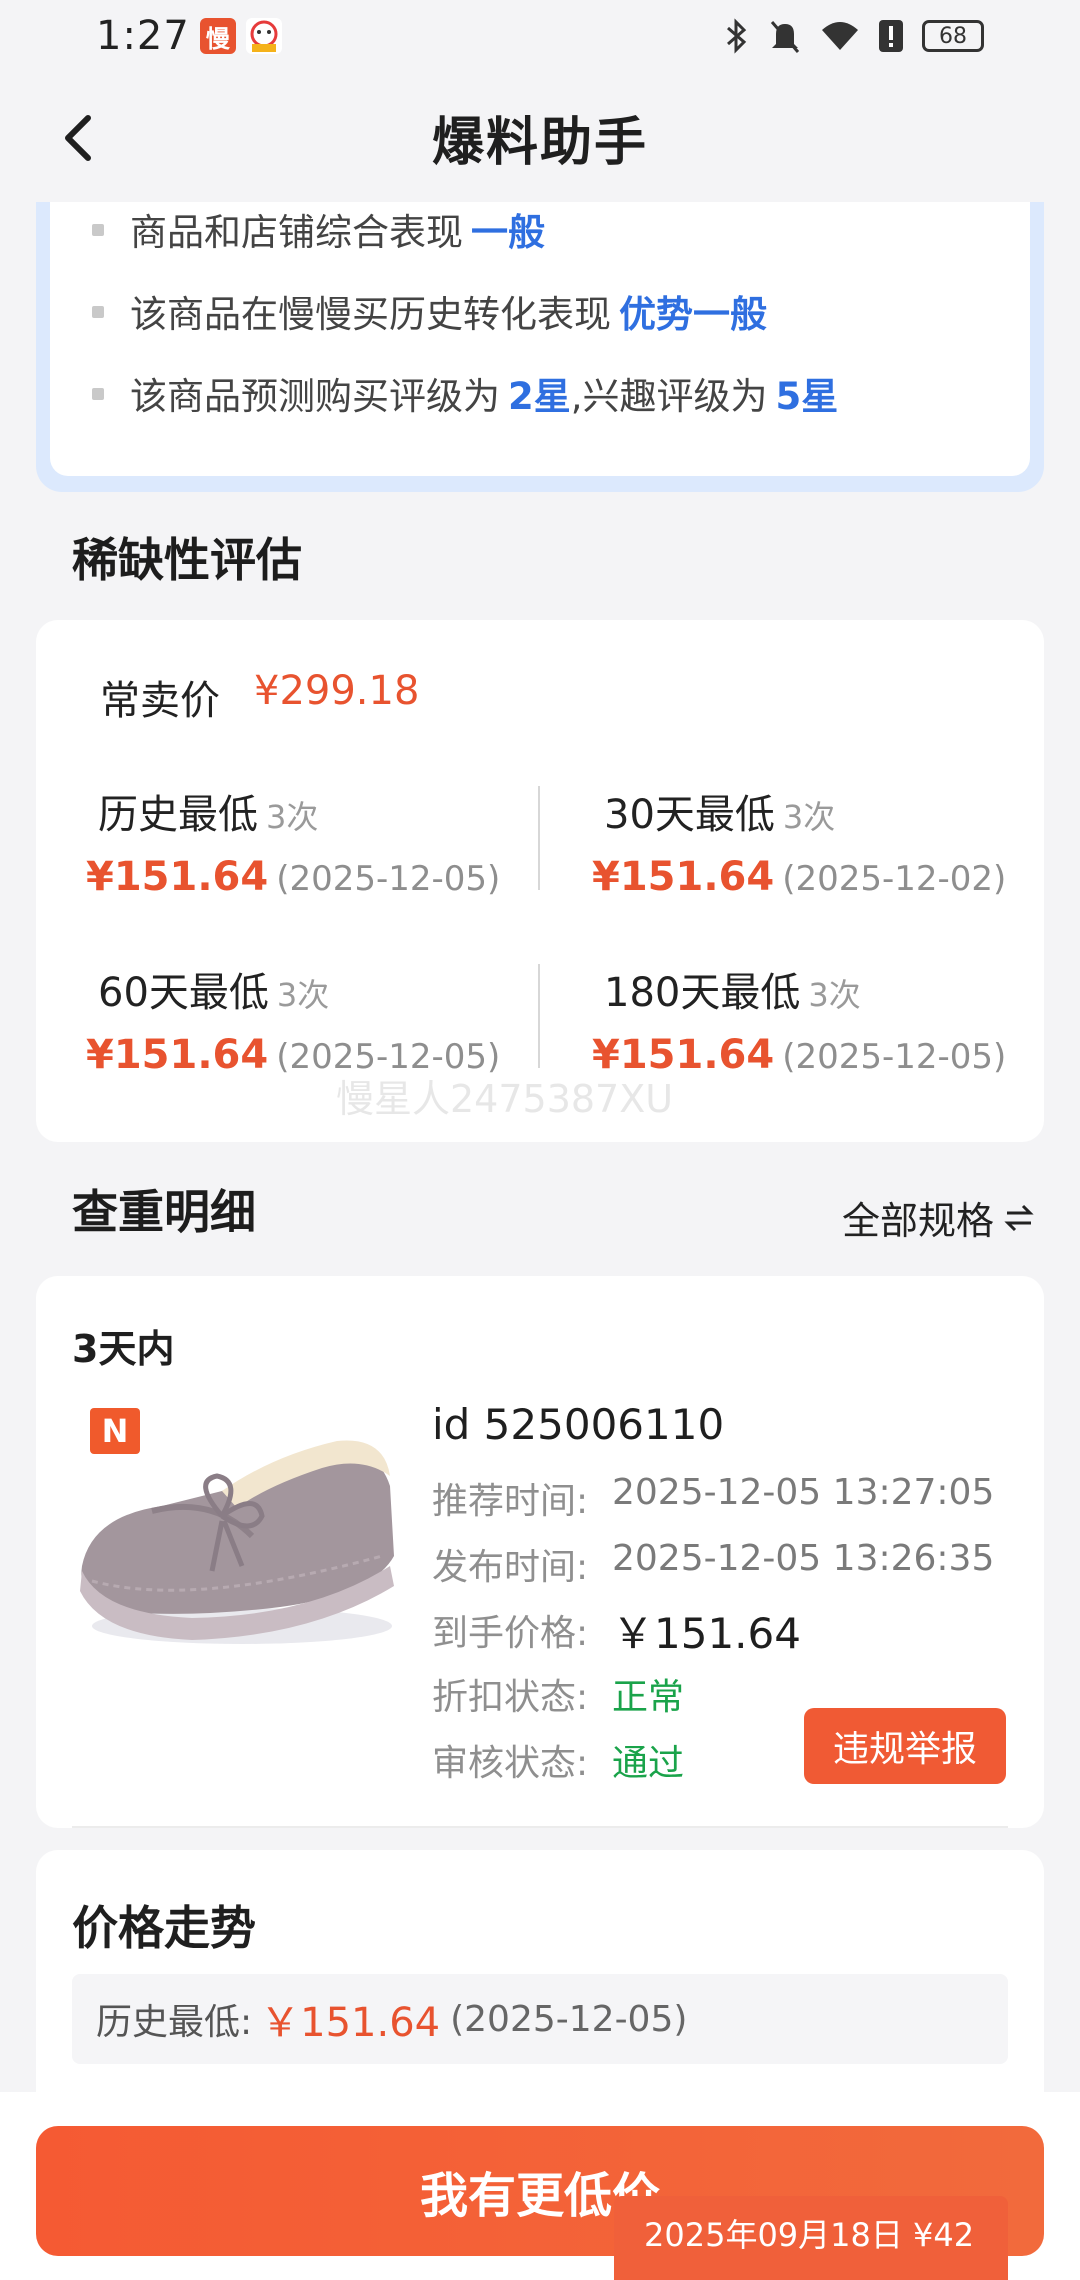  Describe the element at coordinates (917, 1221) in the screenshot. I see `spec-toggle-label: 全部规格` at that location.